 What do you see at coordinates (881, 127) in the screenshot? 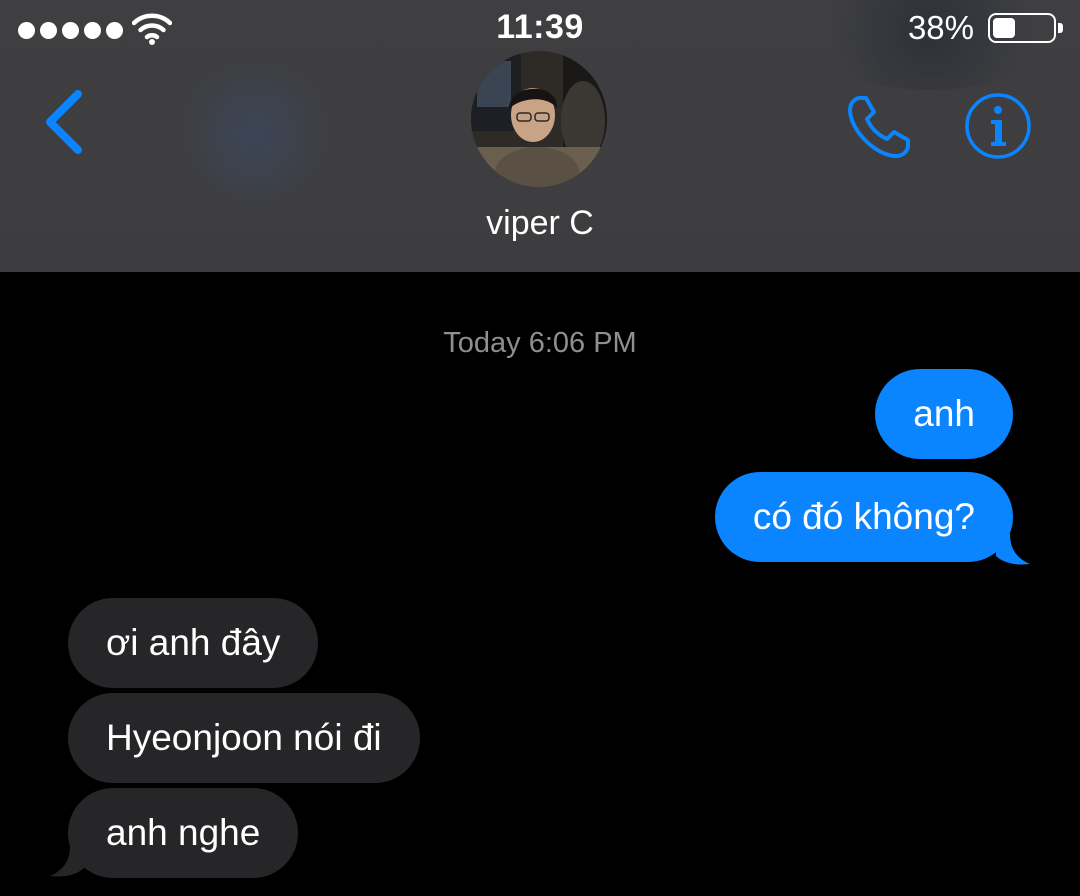
I see `call-button` at bounding box center [881, 127].